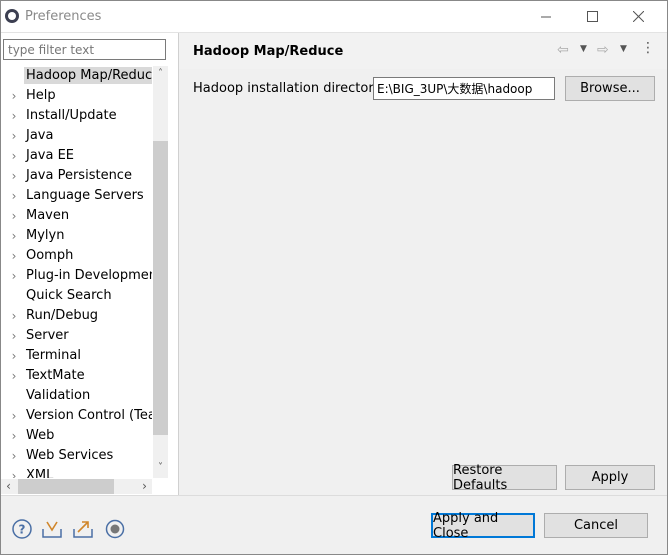 This screenshot has width=668, height=555. Describe the element at coordinates (40, 435) in the screenshot. I see `tree-item-label: Web` at that location.